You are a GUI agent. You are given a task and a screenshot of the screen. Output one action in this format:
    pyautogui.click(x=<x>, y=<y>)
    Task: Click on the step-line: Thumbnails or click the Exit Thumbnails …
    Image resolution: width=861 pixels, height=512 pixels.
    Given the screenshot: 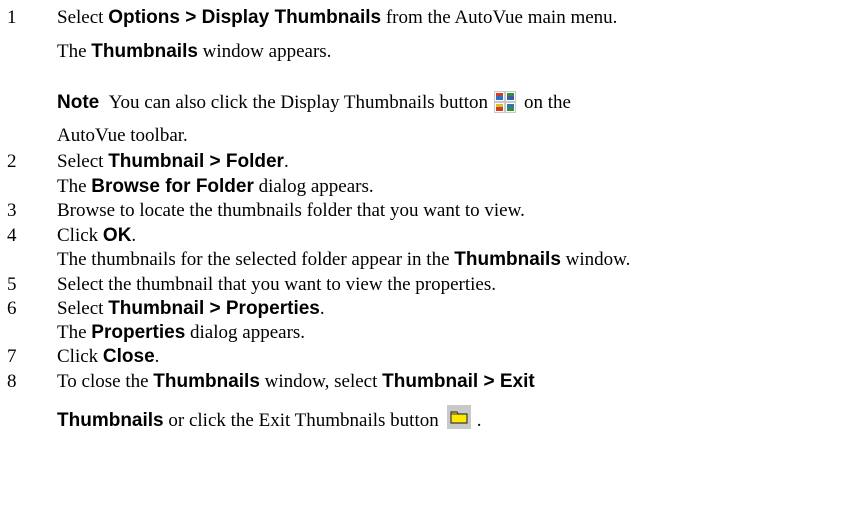 What is the action you would take?
    pyautogui.click(x=269, y=418)
    